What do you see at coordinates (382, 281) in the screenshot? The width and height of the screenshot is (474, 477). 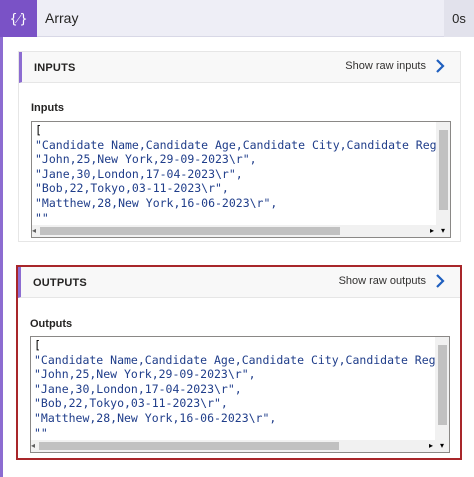 I see `show-raw-outputs-label: Show raw outputs` at bounding box center [382, 281].